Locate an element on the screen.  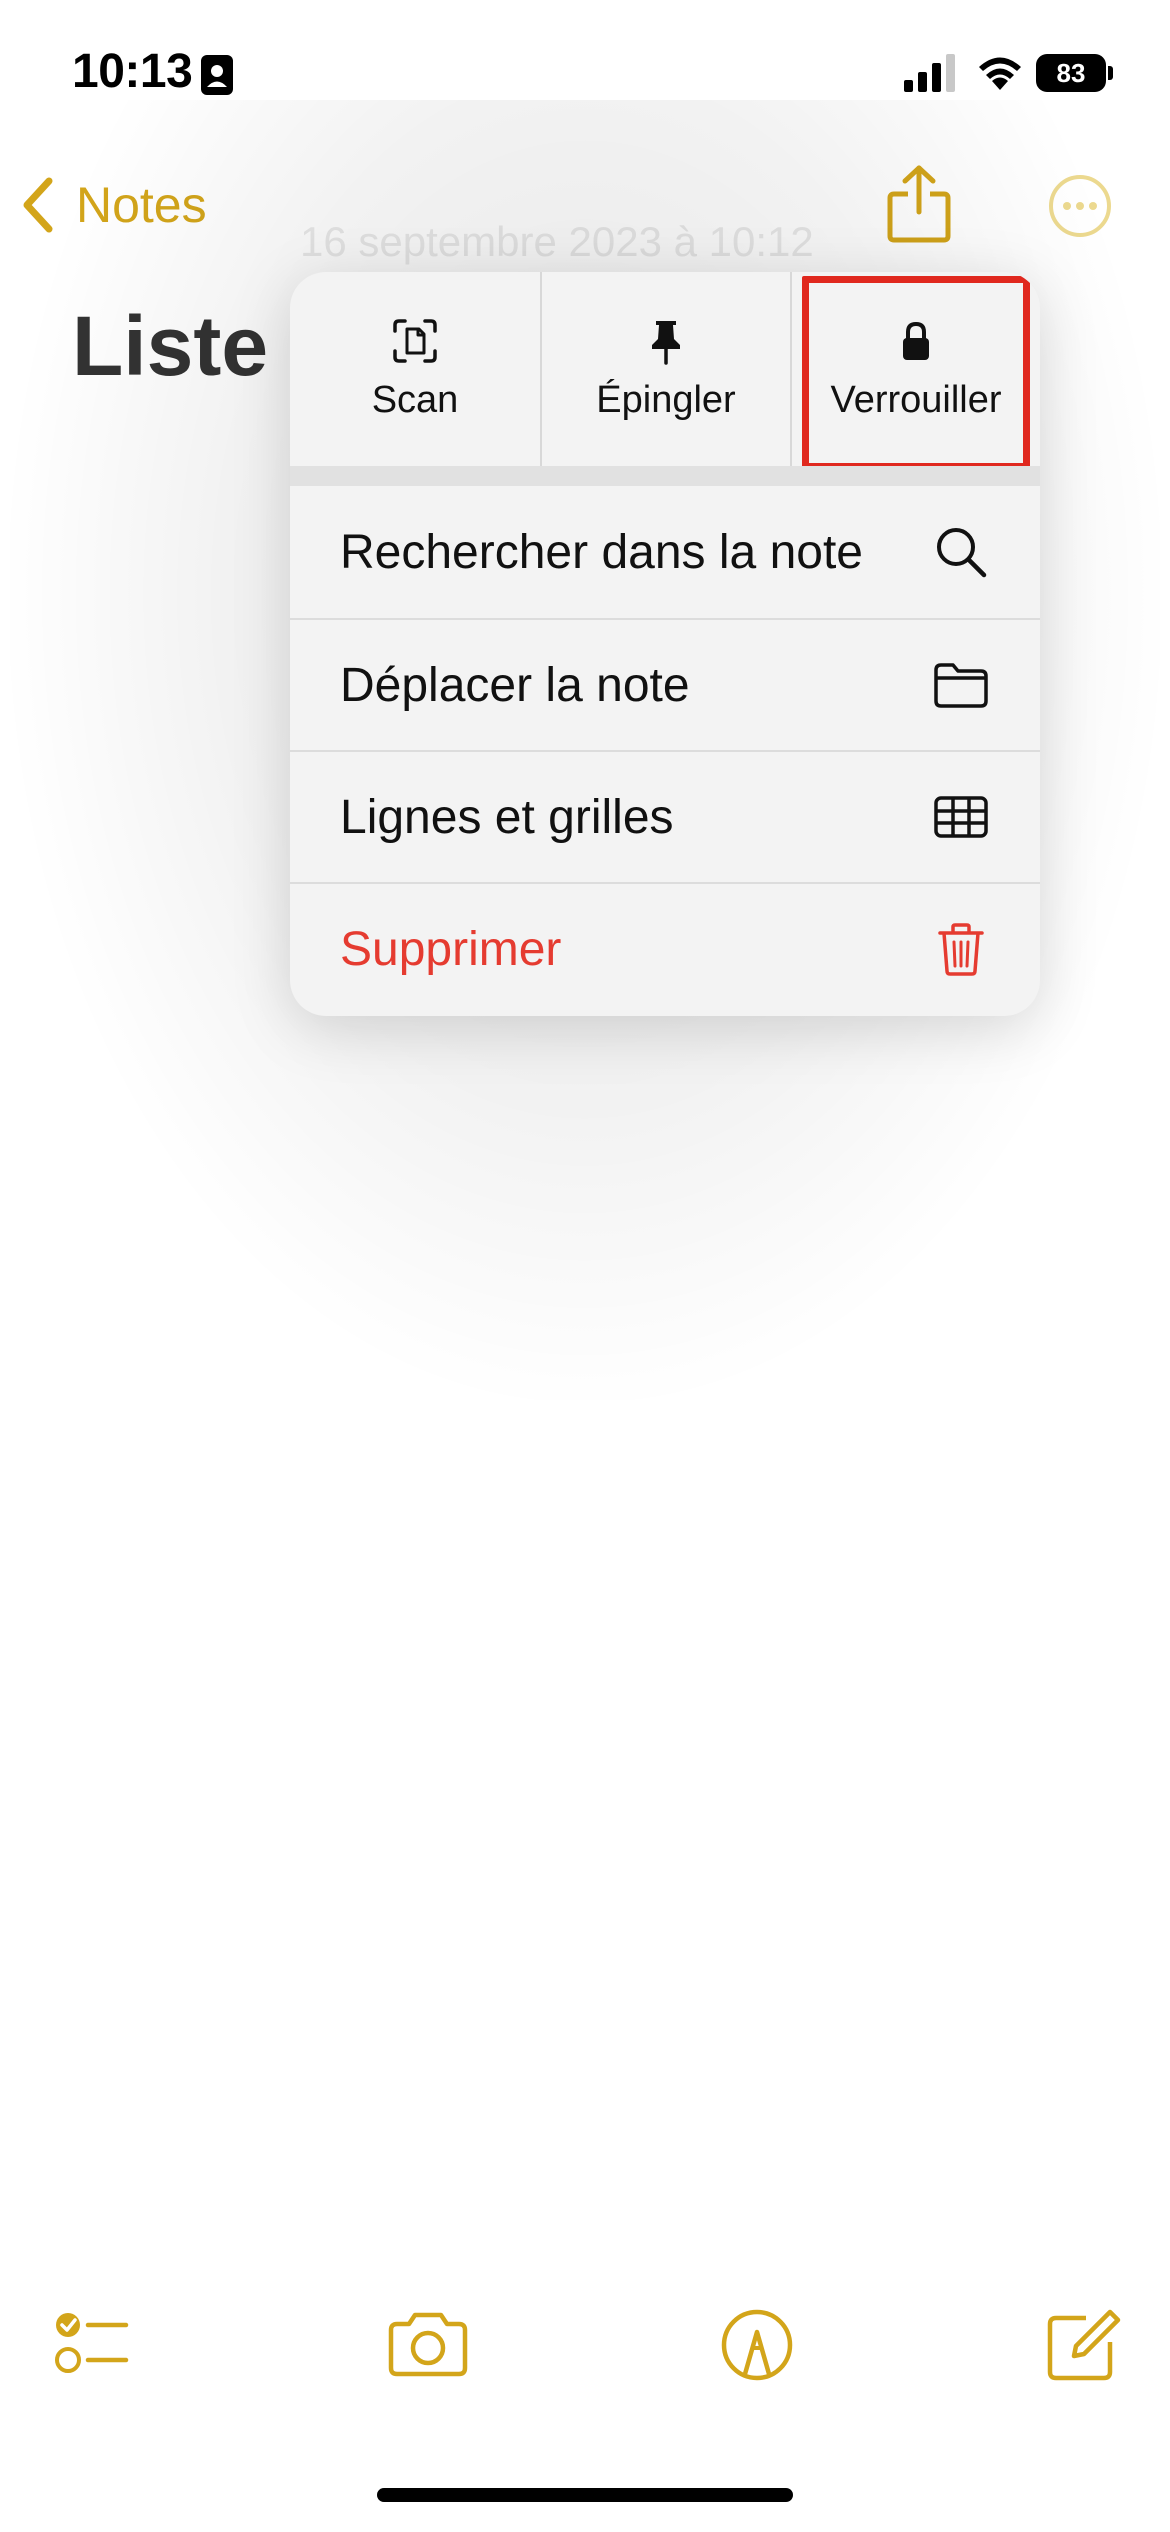
menu-separator is located at coordinates (665, 476).